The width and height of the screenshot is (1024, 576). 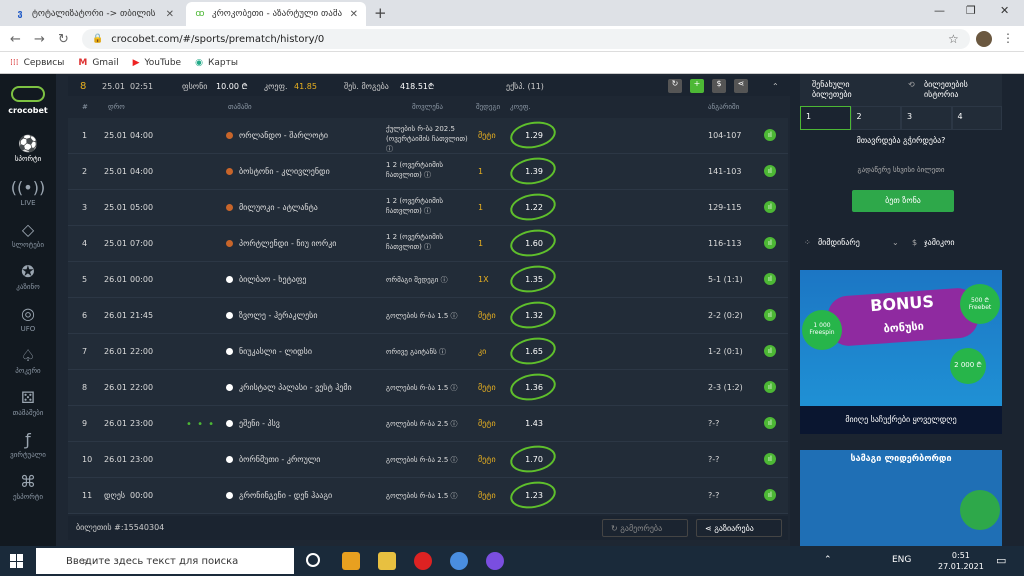 I want to click on row-event: გრონინგენი - დენ ჰააგი, so click(x=279, y=495).